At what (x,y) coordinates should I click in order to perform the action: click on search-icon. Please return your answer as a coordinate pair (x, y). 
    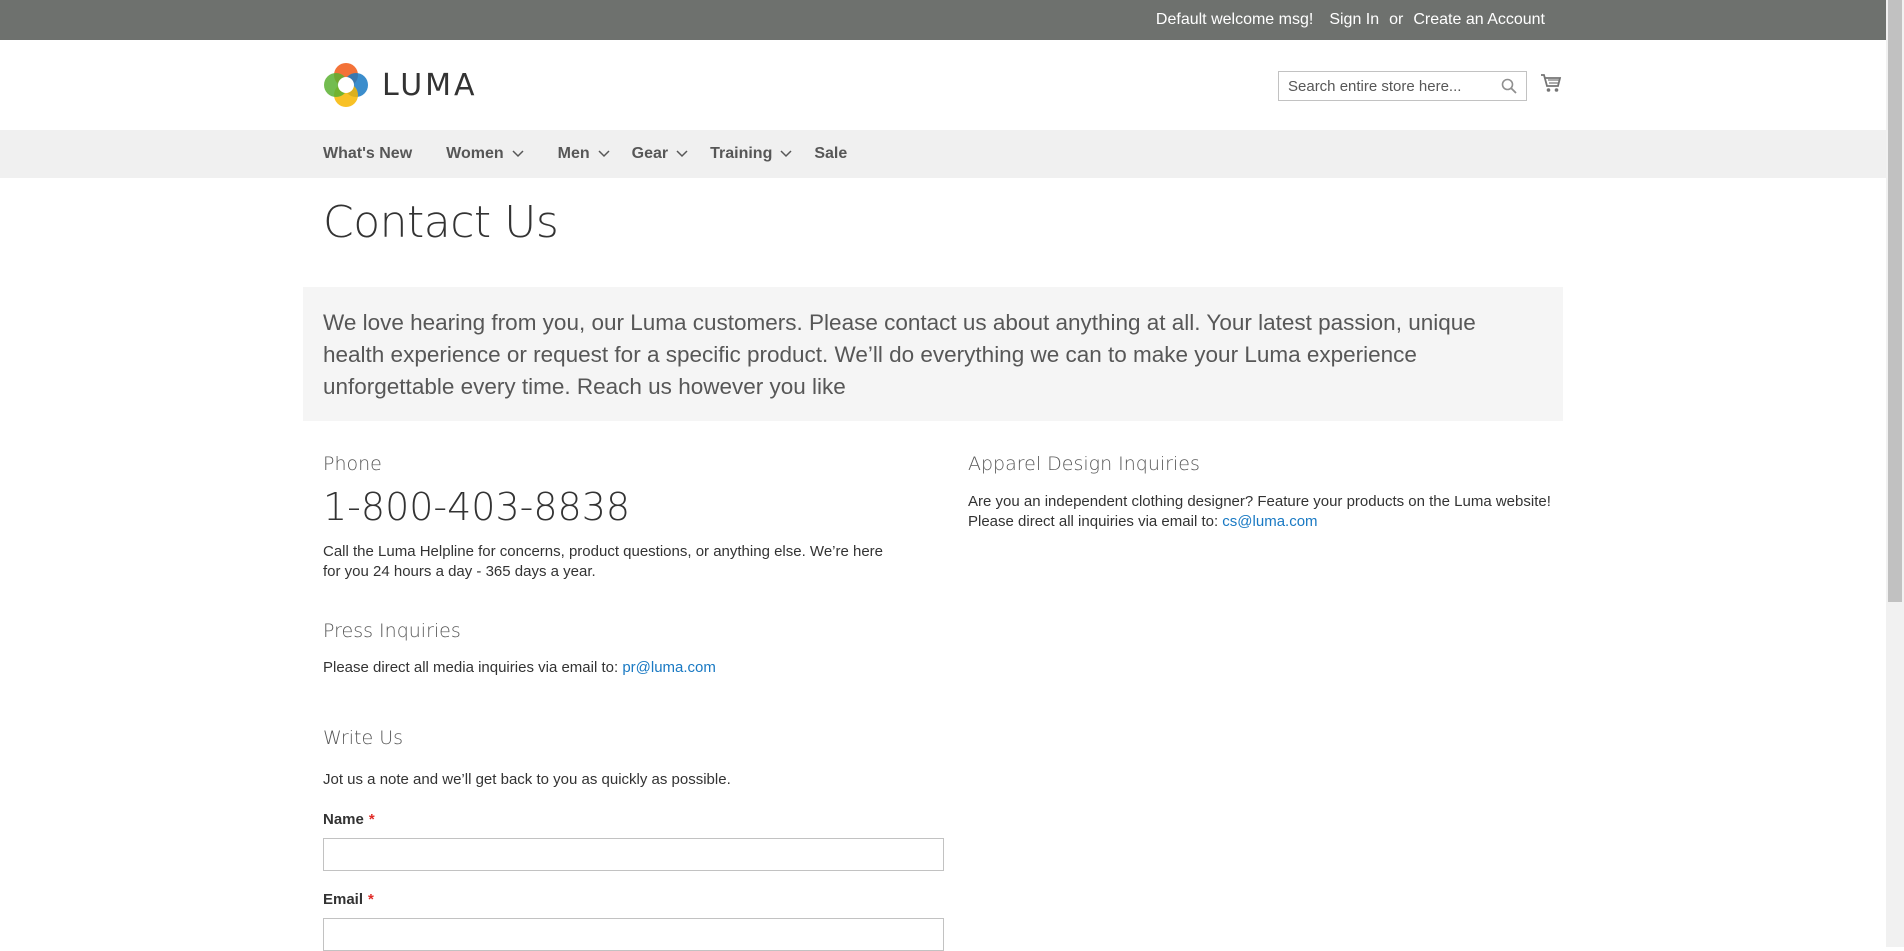
    Looking at the image, I should click on (1509, 88).